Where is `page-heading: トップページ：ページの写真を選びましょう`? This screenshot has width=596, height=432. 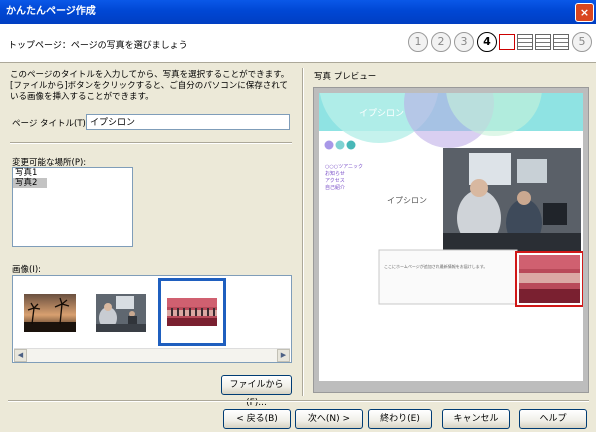
page-heading: トップページ：ページの写真を選びましょう is located at coordinates (98, 46).